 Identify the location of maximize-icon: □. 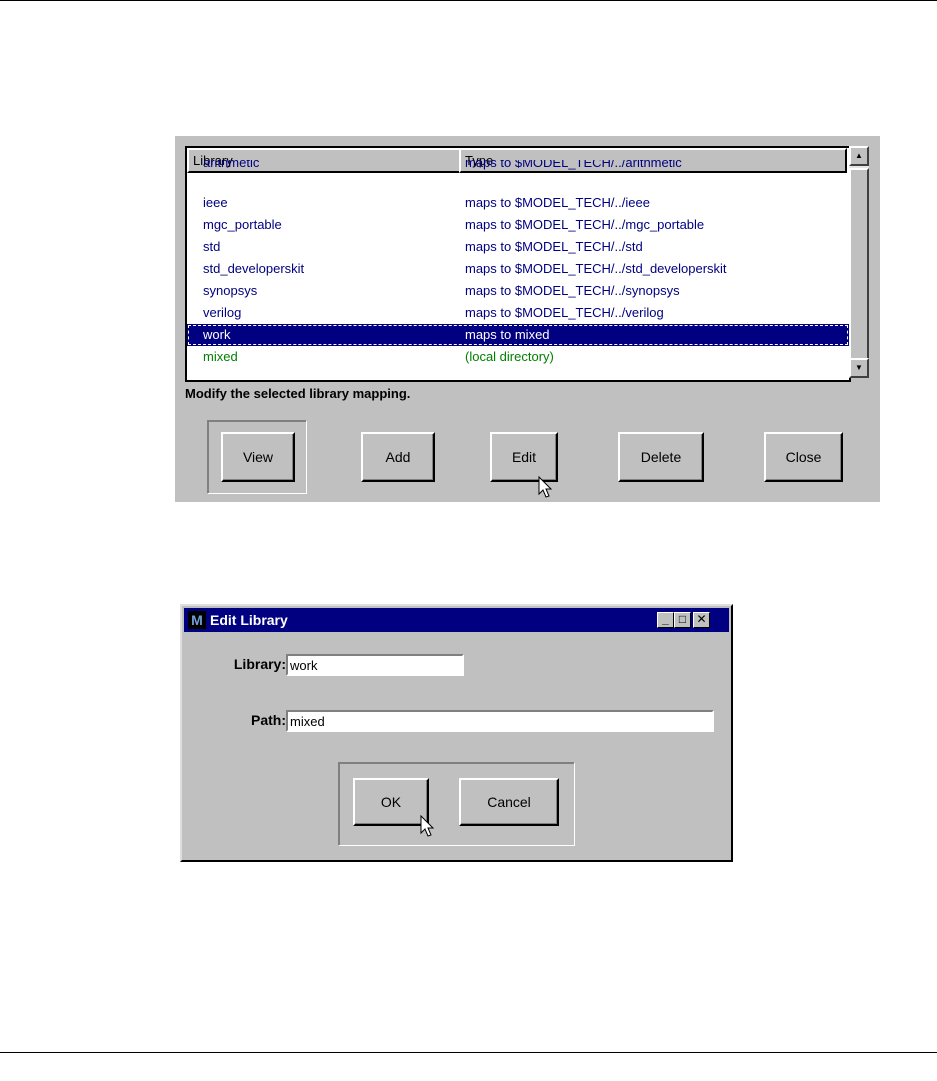
(682, 620).